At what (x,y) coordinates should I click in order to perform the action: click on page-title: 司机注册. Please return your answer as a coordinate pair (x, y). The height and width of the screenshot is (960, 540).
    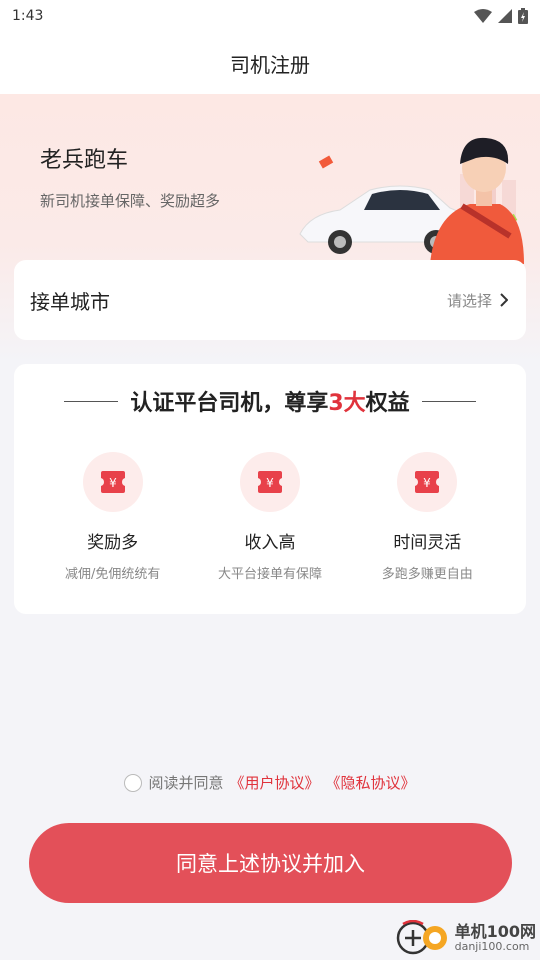
    Looking at the image, I should click on (270, 64).